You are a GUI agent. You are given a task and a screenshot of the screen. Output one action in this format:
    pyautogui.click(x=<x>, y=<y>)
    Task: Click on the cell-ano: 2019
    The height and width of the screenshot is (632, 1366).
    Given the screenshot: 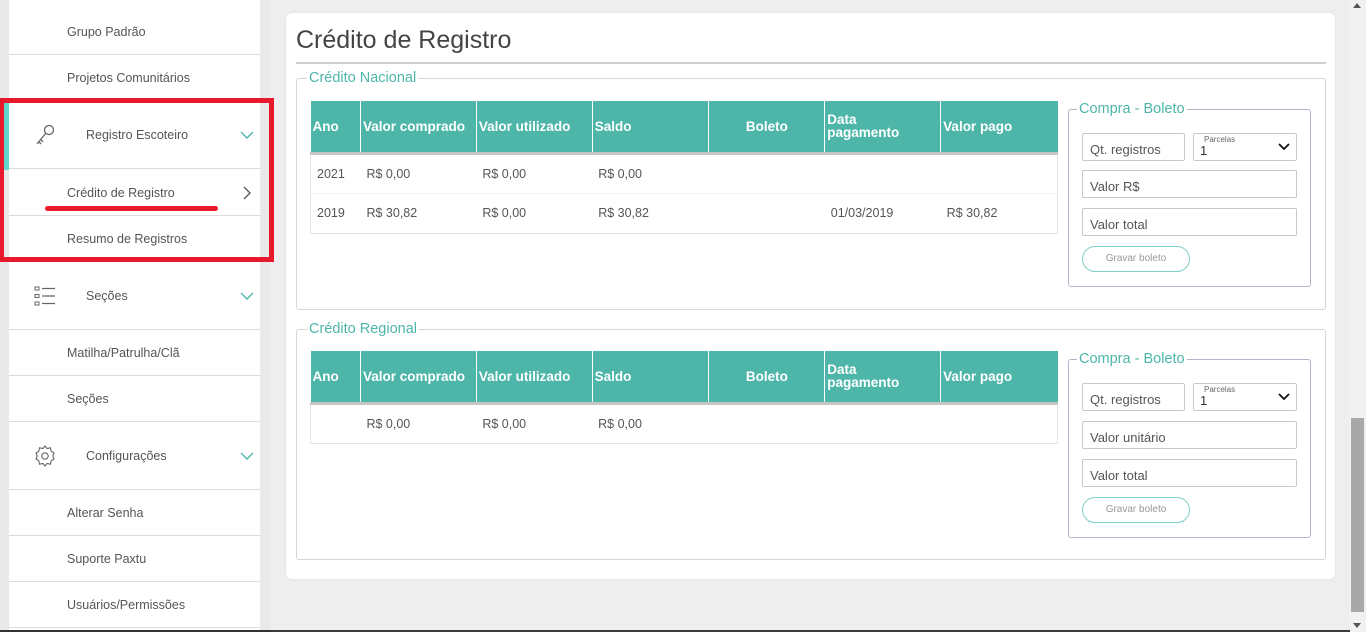 What is the action you would take?
    pyautogui.click(x=335, y=212)
    